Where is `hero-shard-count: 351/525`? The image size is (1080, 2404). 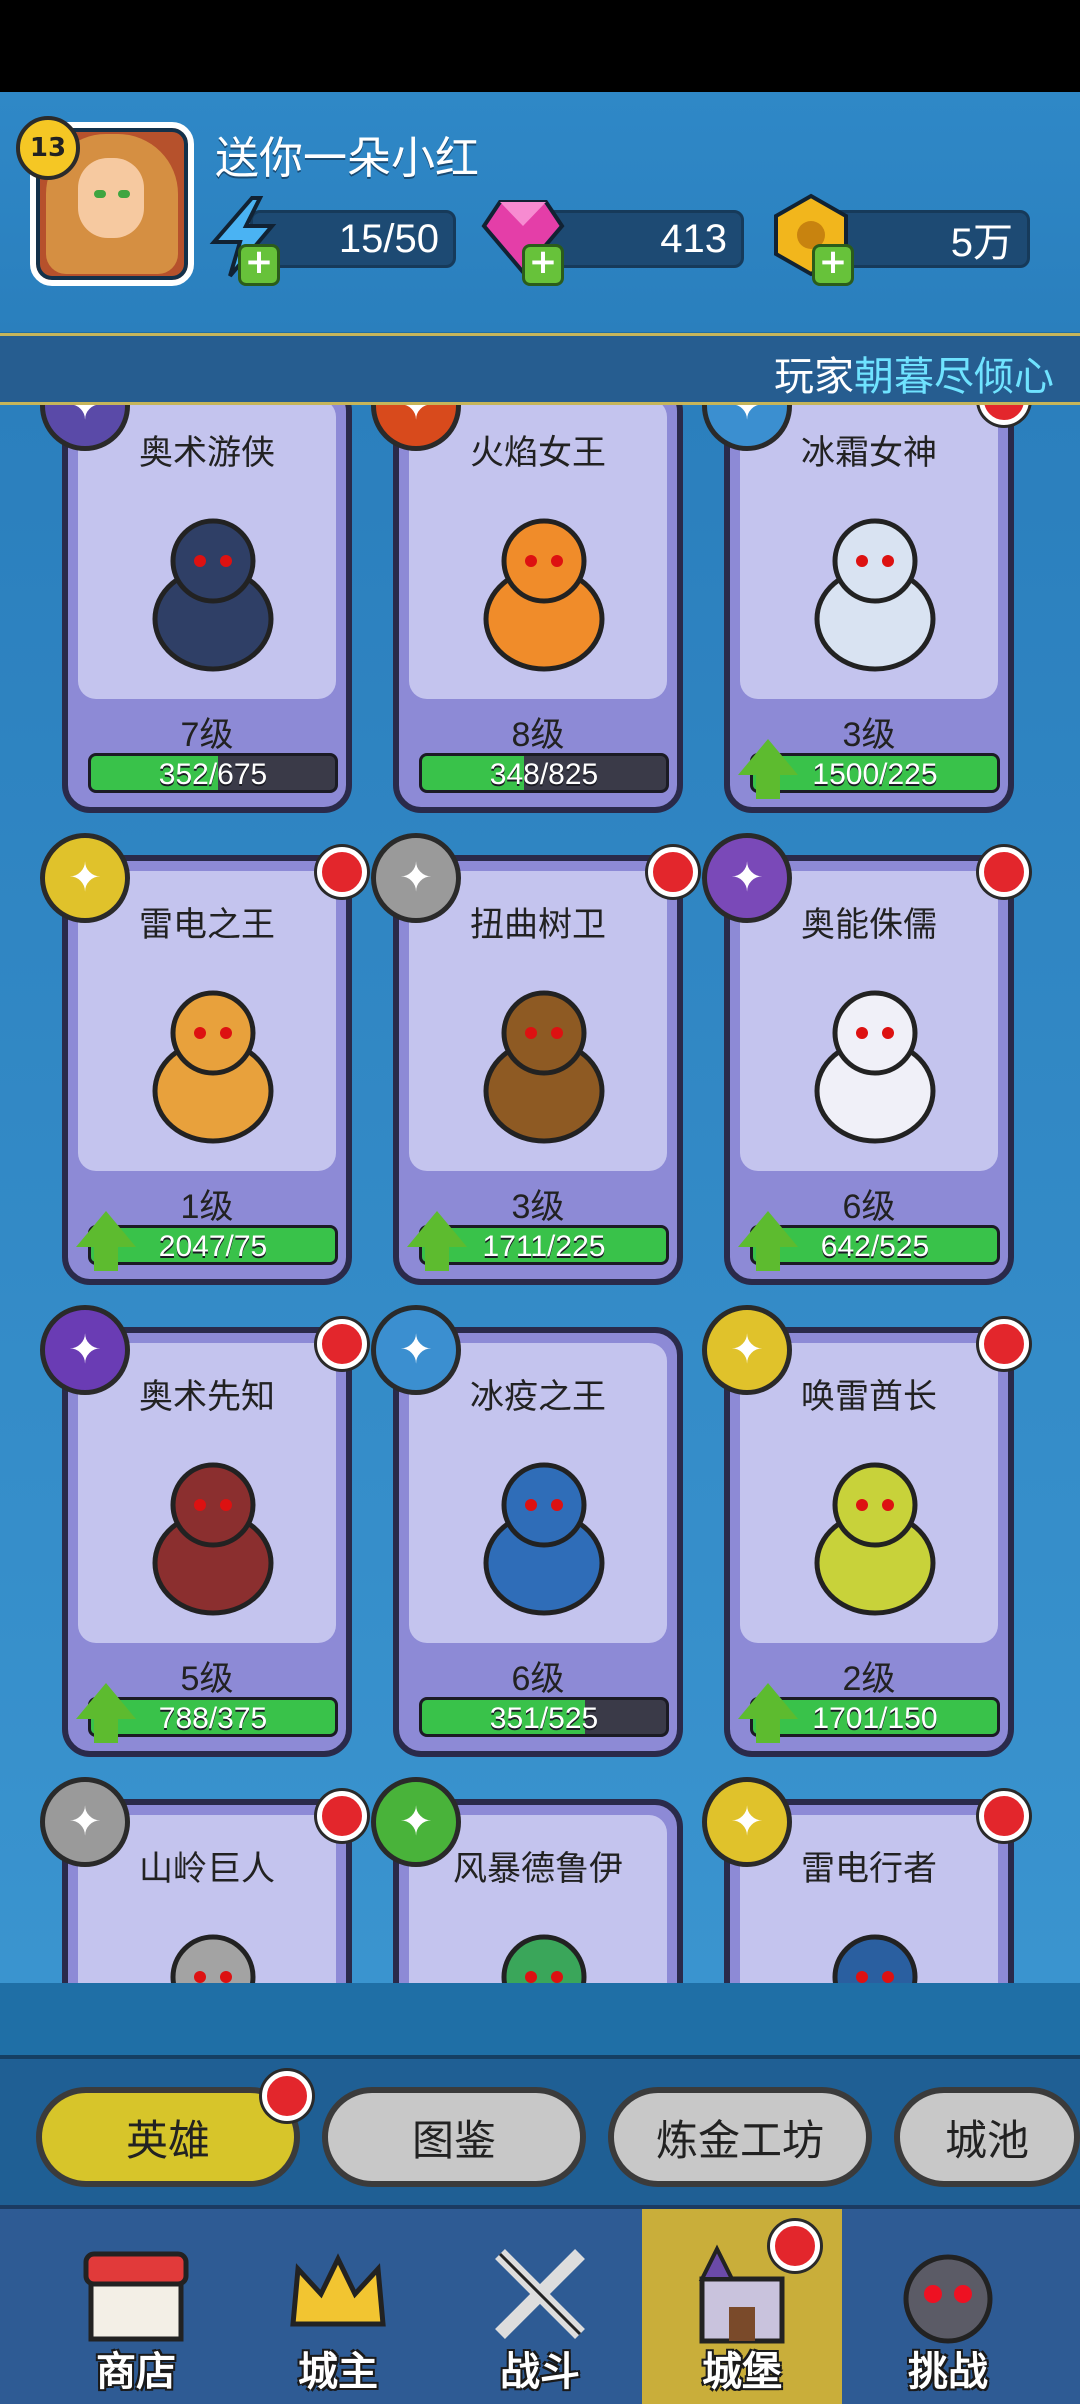
hero-shard-count: 351/525 is located at coordinates (544, 1718).